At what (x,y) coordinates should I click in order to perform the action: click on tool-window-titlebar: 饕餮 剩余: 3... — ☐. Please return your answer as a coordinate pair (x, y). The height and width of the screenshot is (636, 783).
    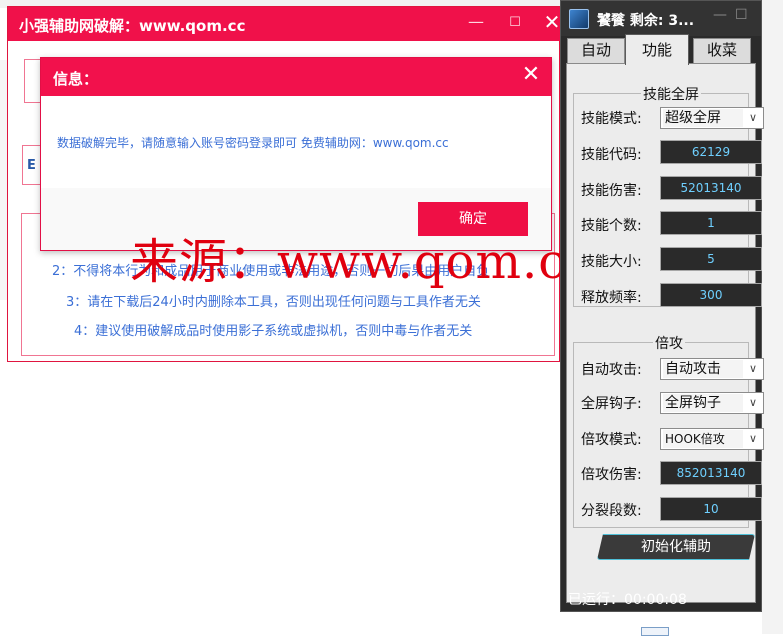
    Looking at the image, I should click on (661, 18).